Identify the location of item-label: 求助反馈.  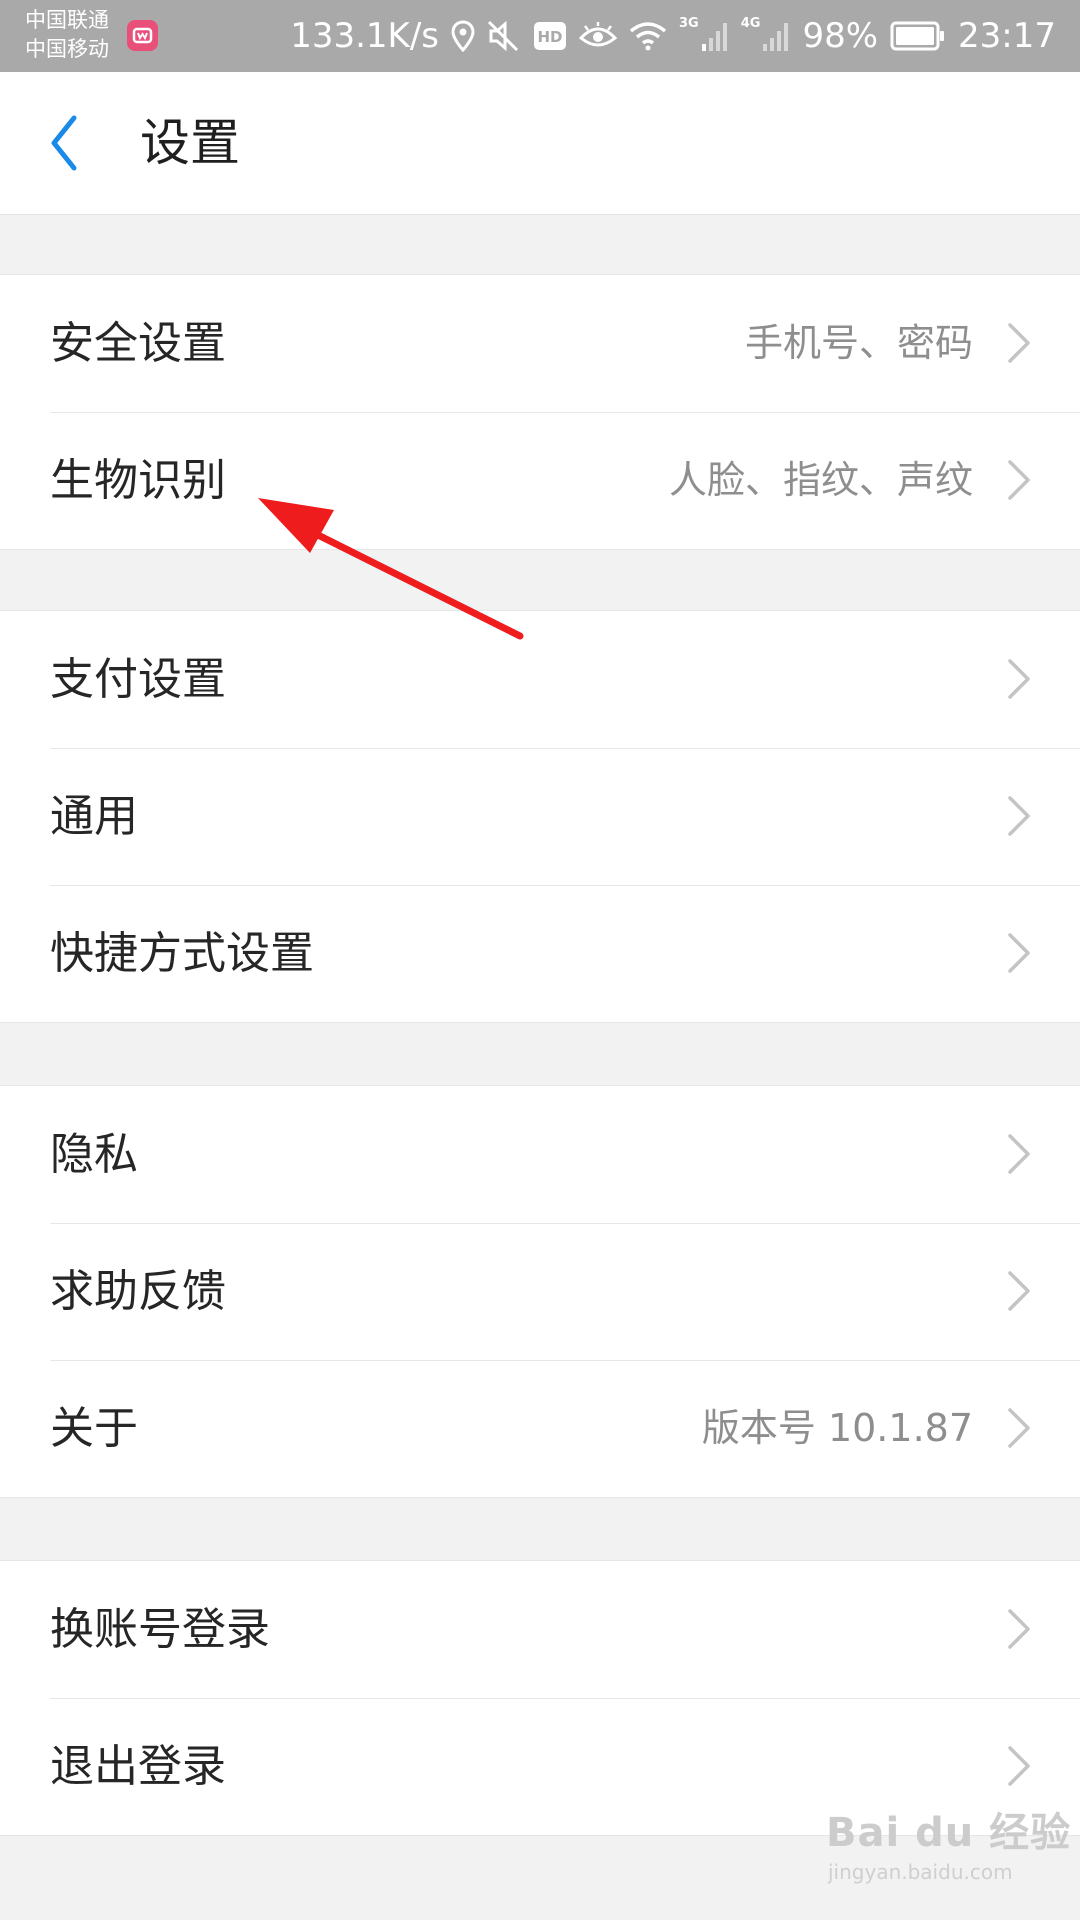
(138, 1291).